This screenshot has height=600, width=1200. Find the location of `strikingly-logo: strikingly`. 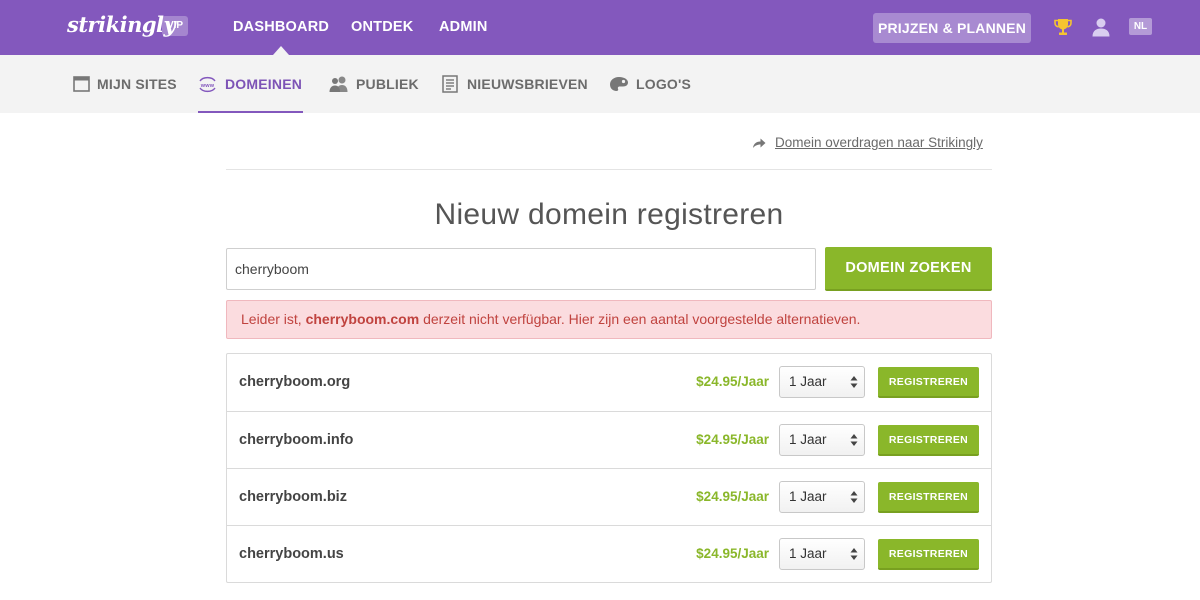

strikingly-logo: strikingly is located at coordinates (121, 24).